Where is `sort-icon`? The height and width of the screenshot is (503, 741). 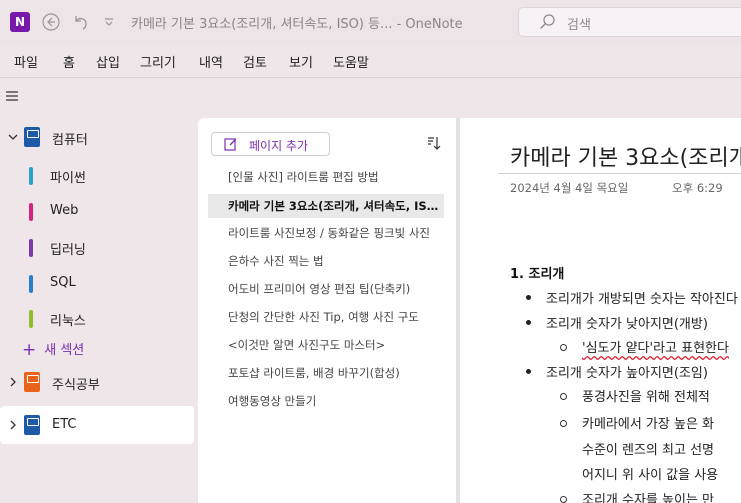
sort-icon is located at coordinates (434, 145).